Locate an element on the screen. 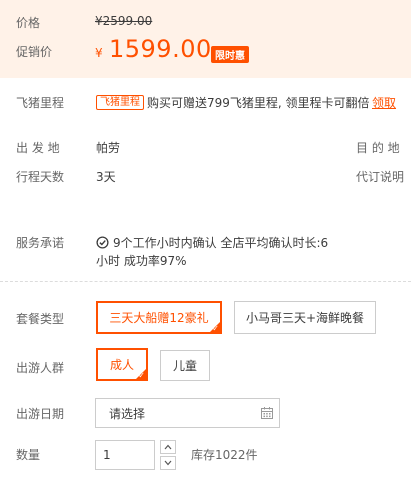 The width and height of the screenshot is (411, 496). traveler-option-adult: 成人 ✓ is located at coordinates (122, 364).